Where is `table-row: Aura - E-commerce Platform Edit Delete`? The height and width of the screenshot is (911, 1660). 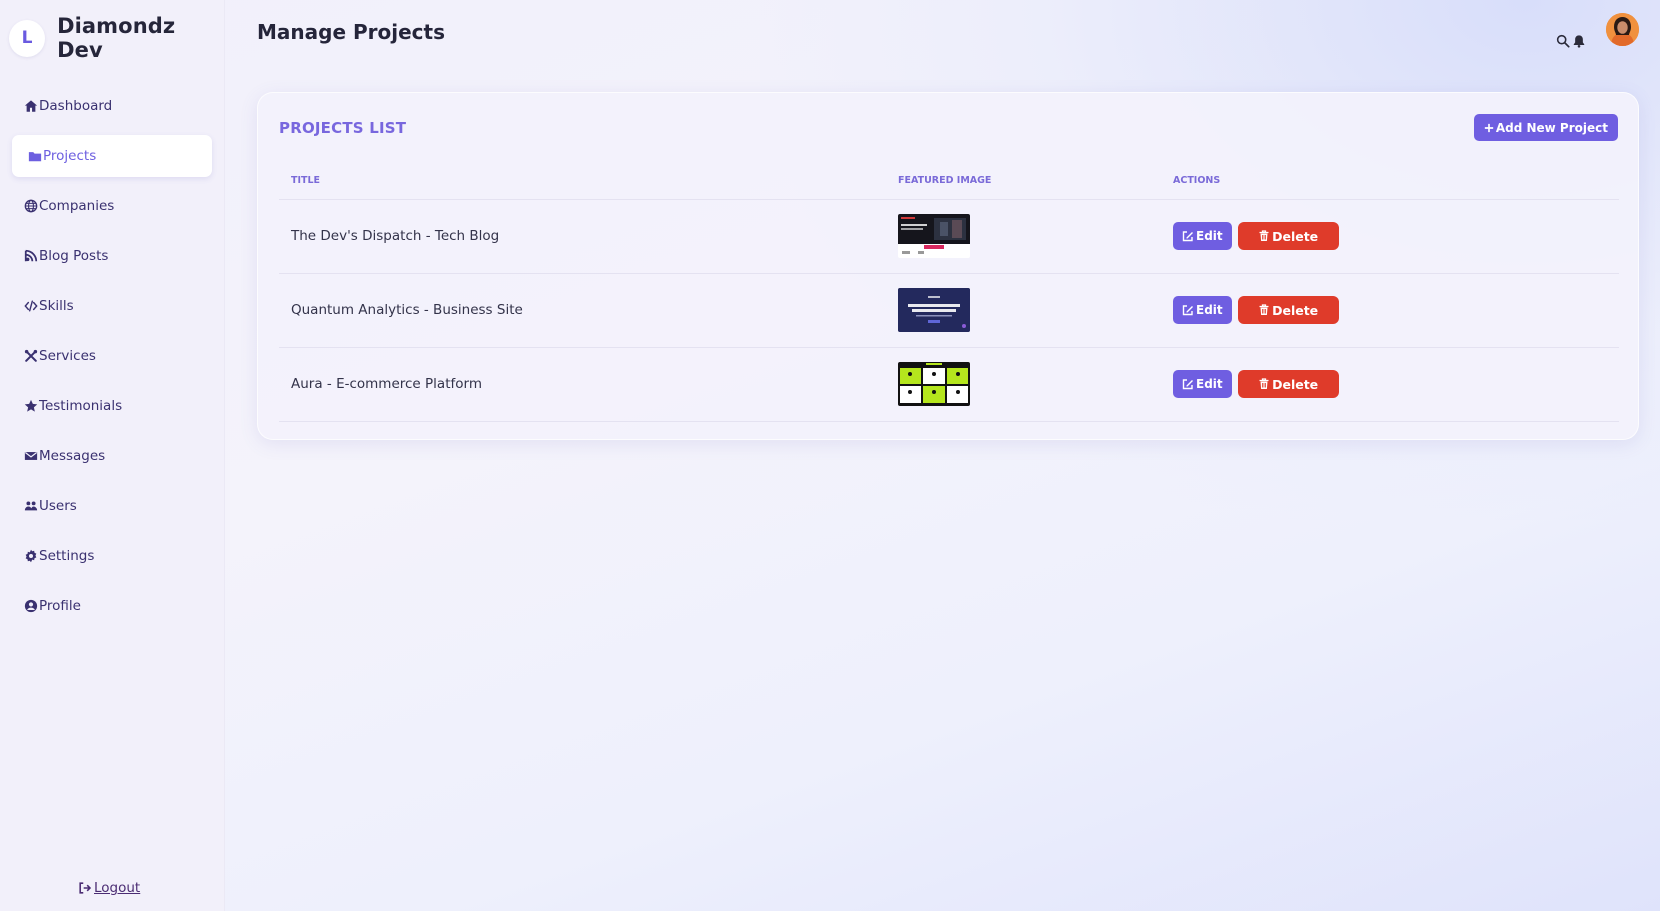 table-row: Aura - E-commerce Platform Edit Delete is located at coordinates (949, 384).